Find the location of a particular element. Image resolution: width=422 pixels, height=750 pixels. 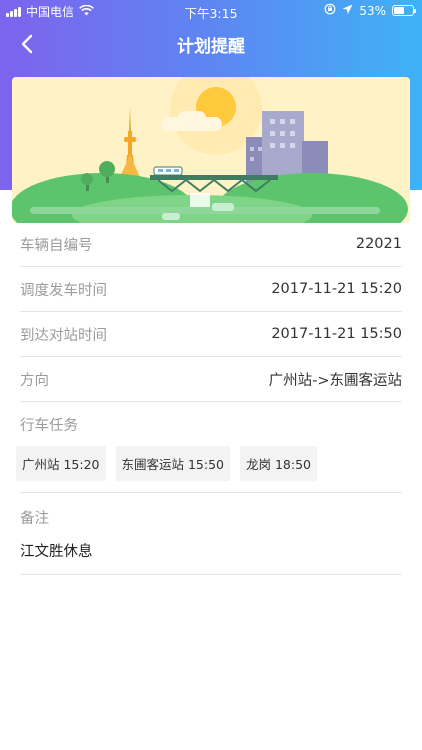

direction-label: 方向 is located at coordinates (34, 380).